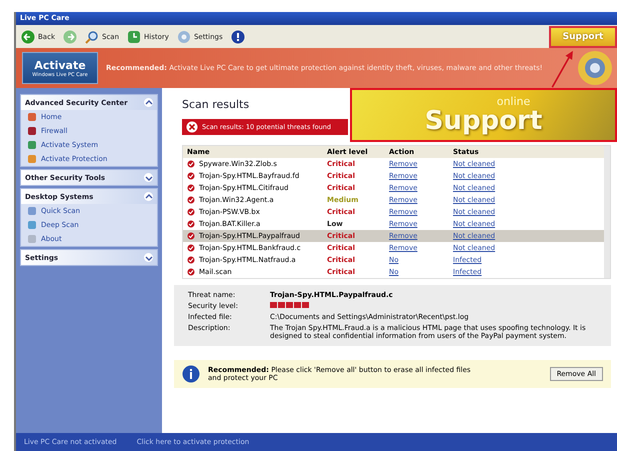 This screenshot has height=451, width=617. I want to click on info-icon, so click(191, 374).